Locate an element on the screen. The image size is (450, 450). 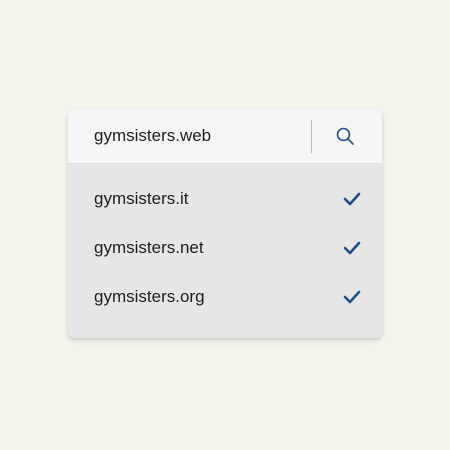
divider is located at coordinates (311, 136).